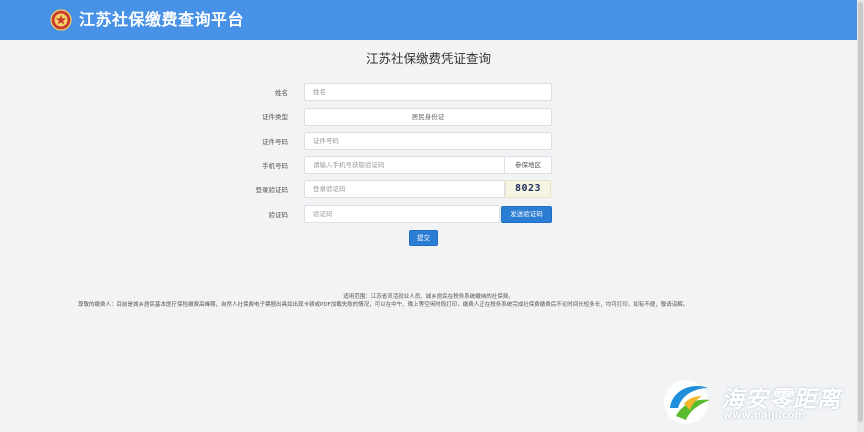 The image size is (864, 432). Describe the element at coordinates (278, 215) in the screenshot. I see `sms-code-label: 验证码` at that location.